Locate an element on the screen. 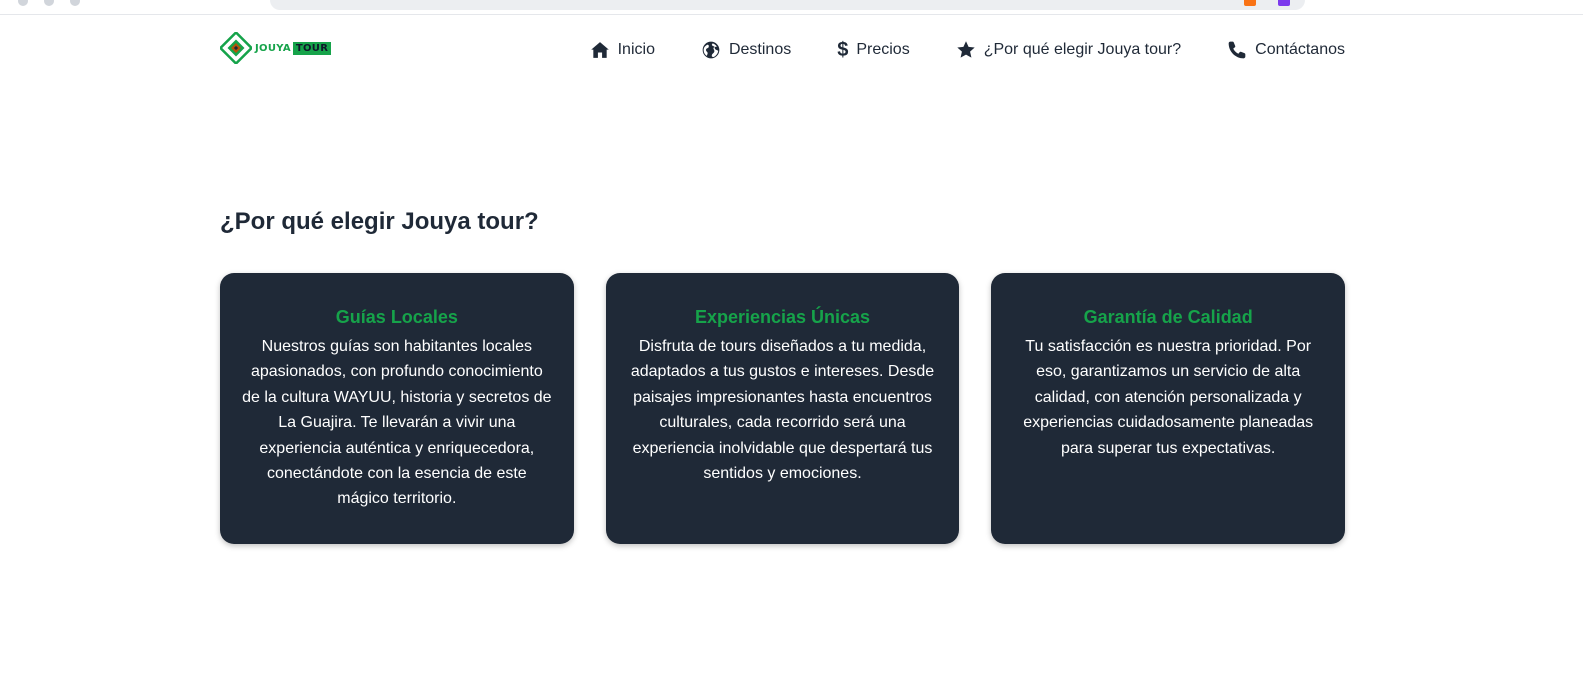 This screenshot has width=1583, height=677. extension-icon is located at coordinates (1284, 3).